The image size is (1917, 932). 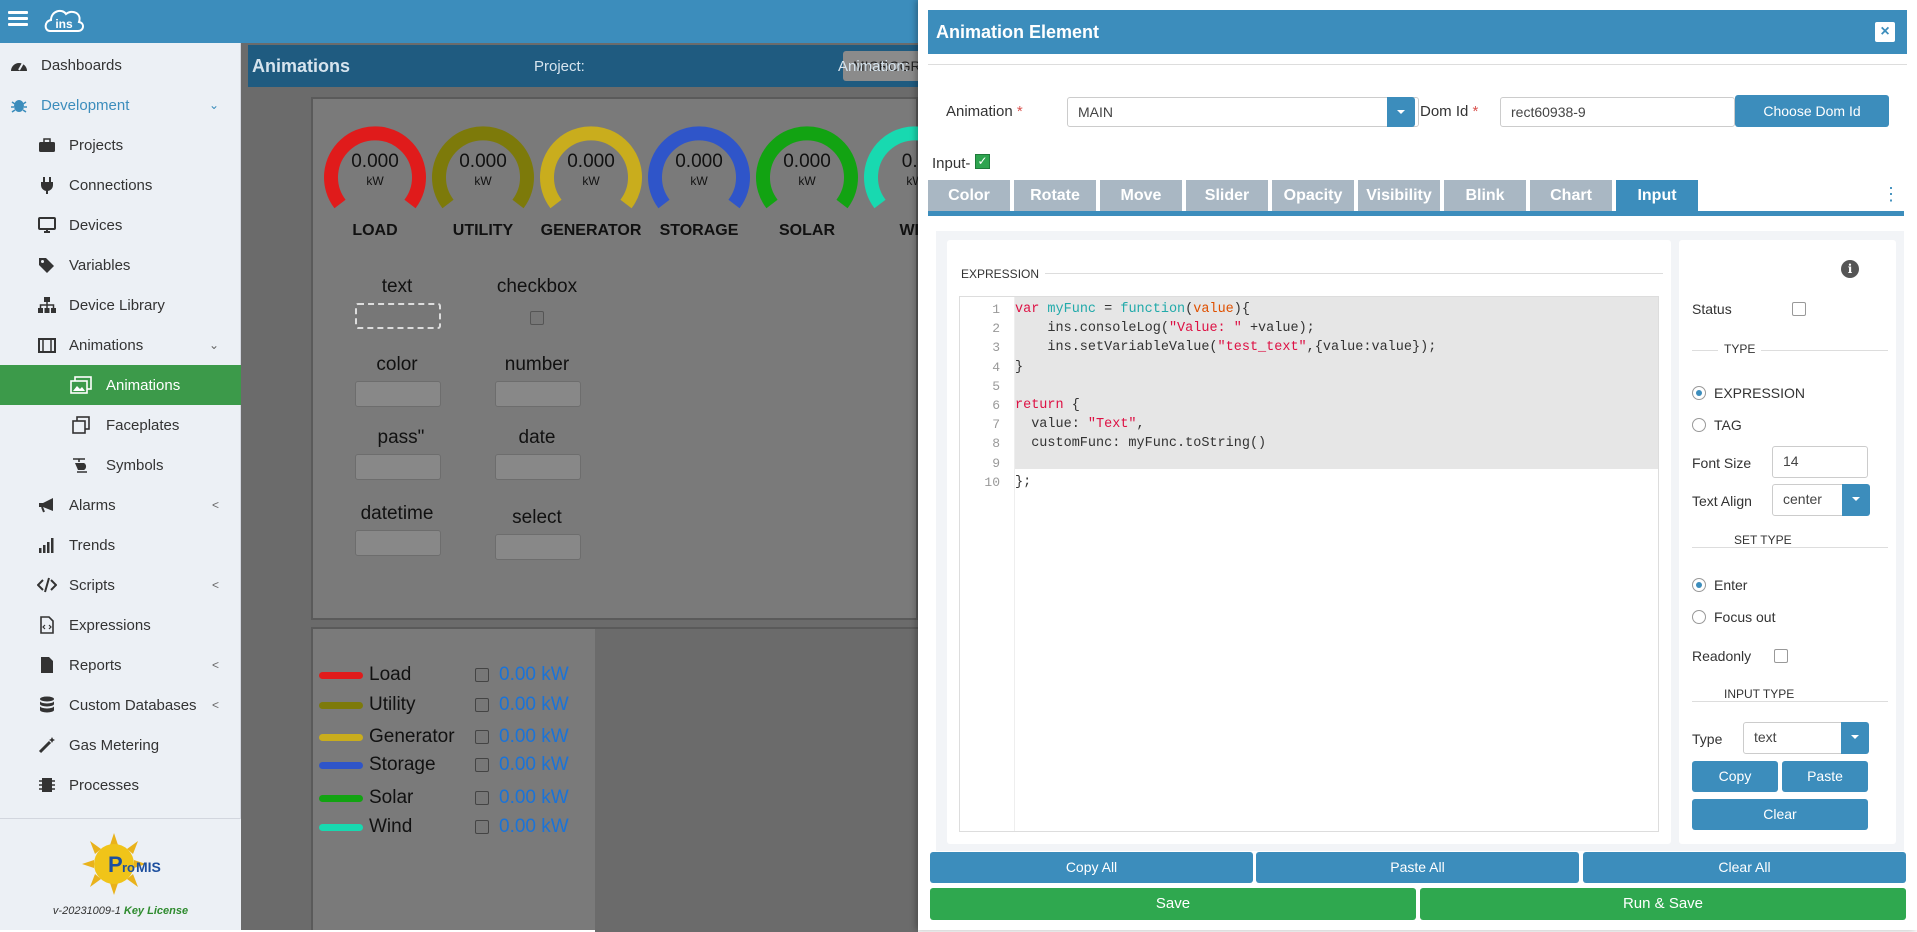 I want to click on sidebar-item-expressions: Expressions, so click(x=120, y=625).